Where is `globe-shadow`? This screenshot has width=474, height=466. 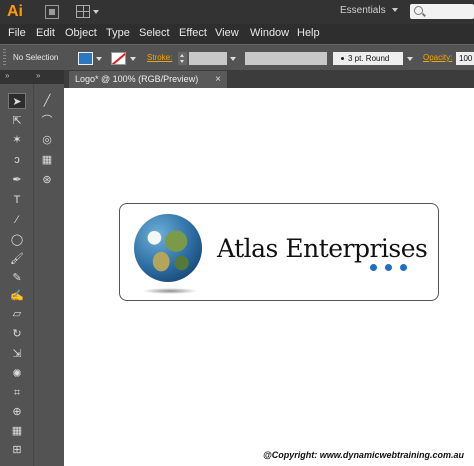 globe-shadow is located at coordinates (170, 291).